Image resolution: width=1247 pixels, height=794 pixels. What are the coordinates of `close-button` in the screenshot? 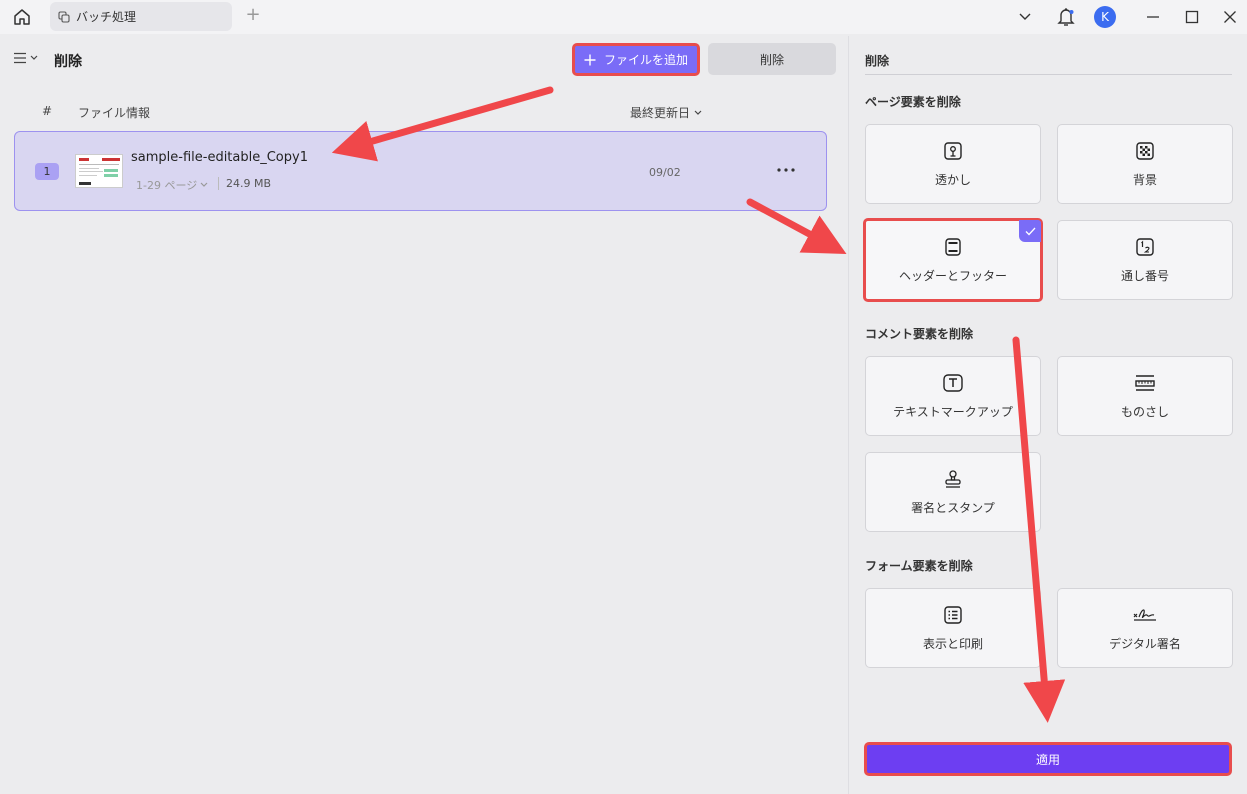 It's located at (1230, 17).